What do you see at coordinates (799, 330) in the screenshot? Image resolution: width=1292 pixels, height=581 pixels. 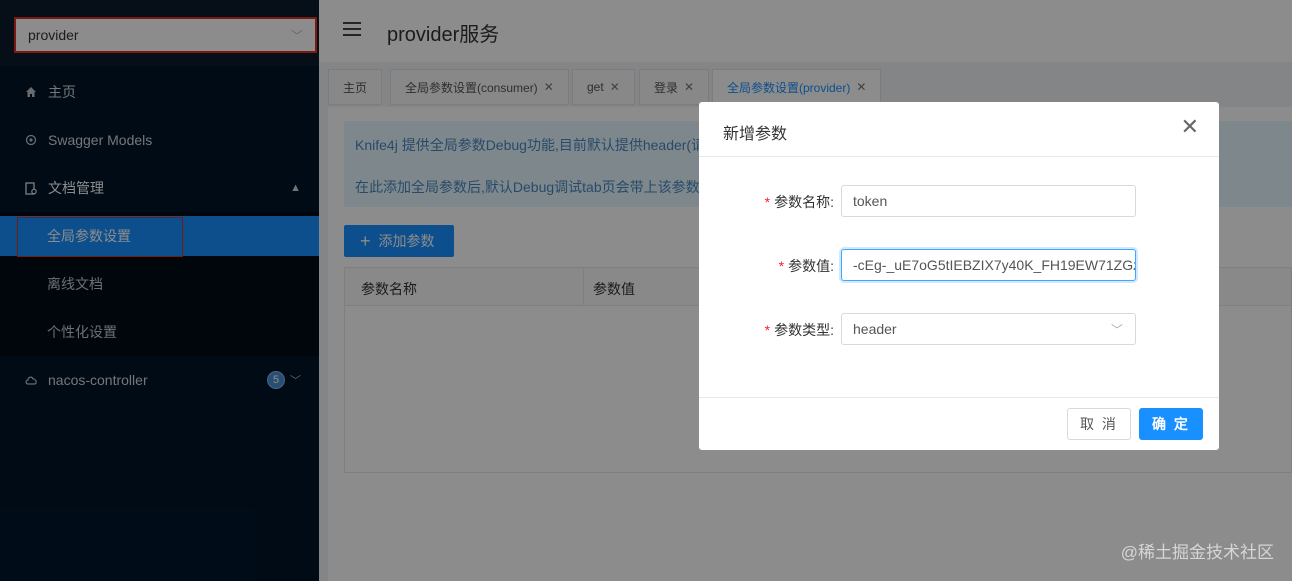 I see `param-type-label: * 参数类型:` at bounding box center [799, 330].